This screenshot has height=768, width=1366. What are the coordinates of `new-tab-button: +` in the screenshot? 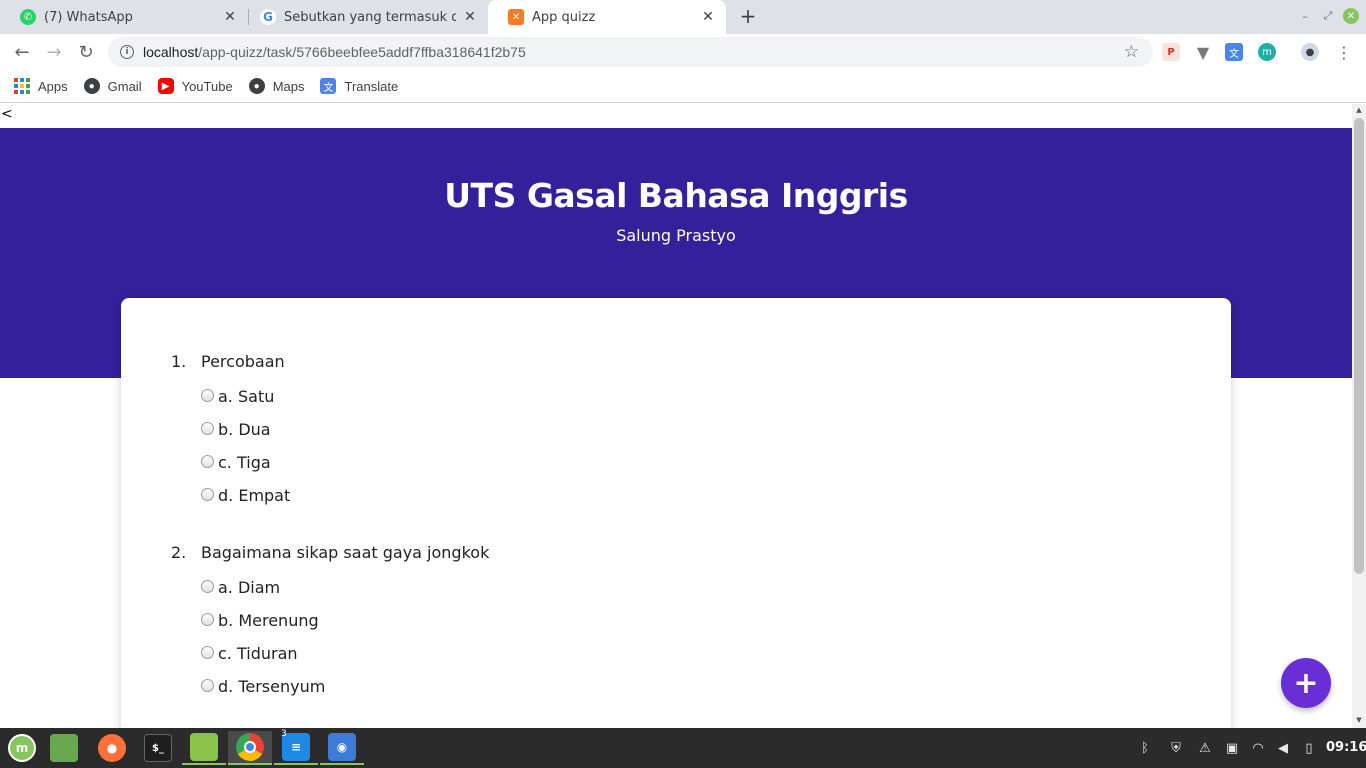 It's located at (748, 16).